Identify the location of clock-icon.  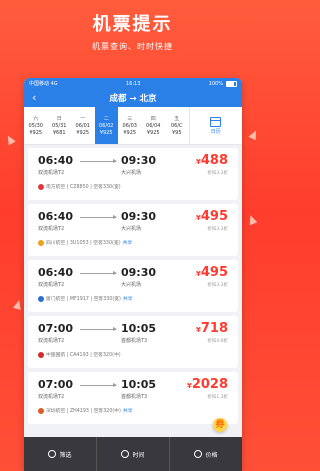
(125, 454).